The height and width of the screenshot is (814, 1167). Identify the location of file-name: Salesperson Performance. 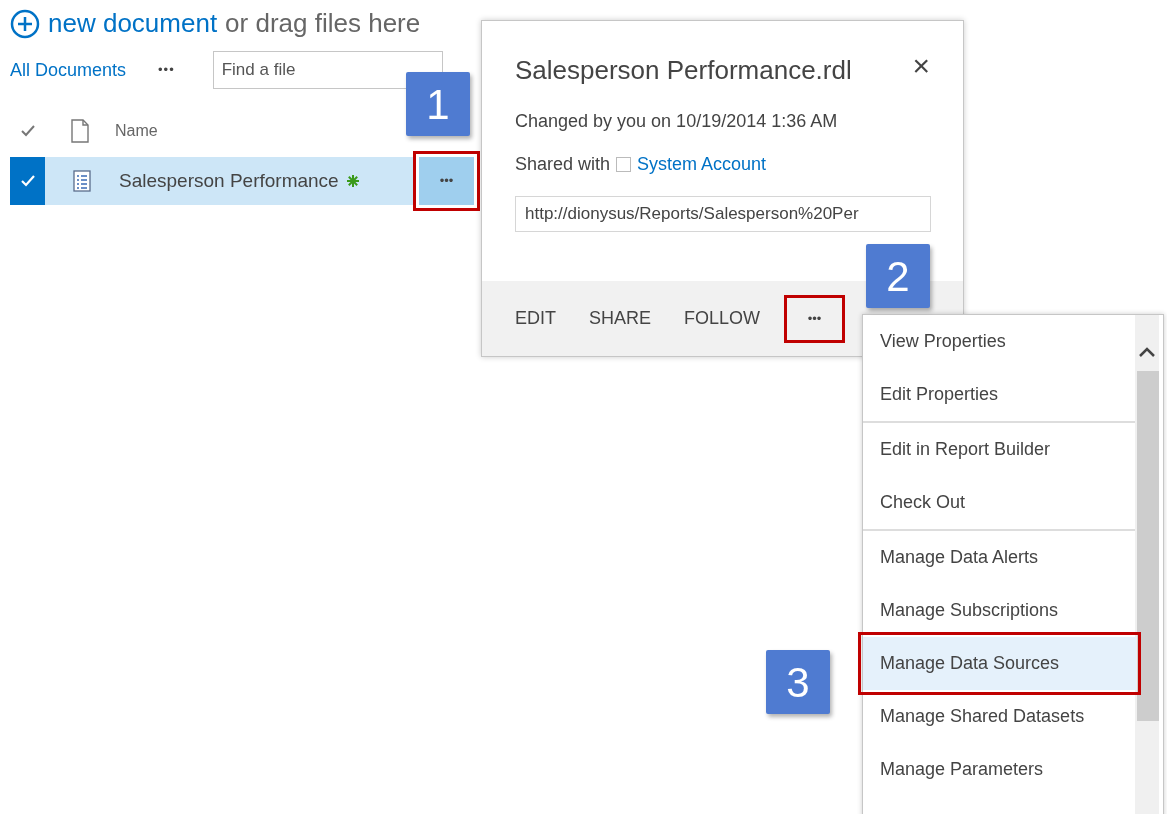
(229, 181).